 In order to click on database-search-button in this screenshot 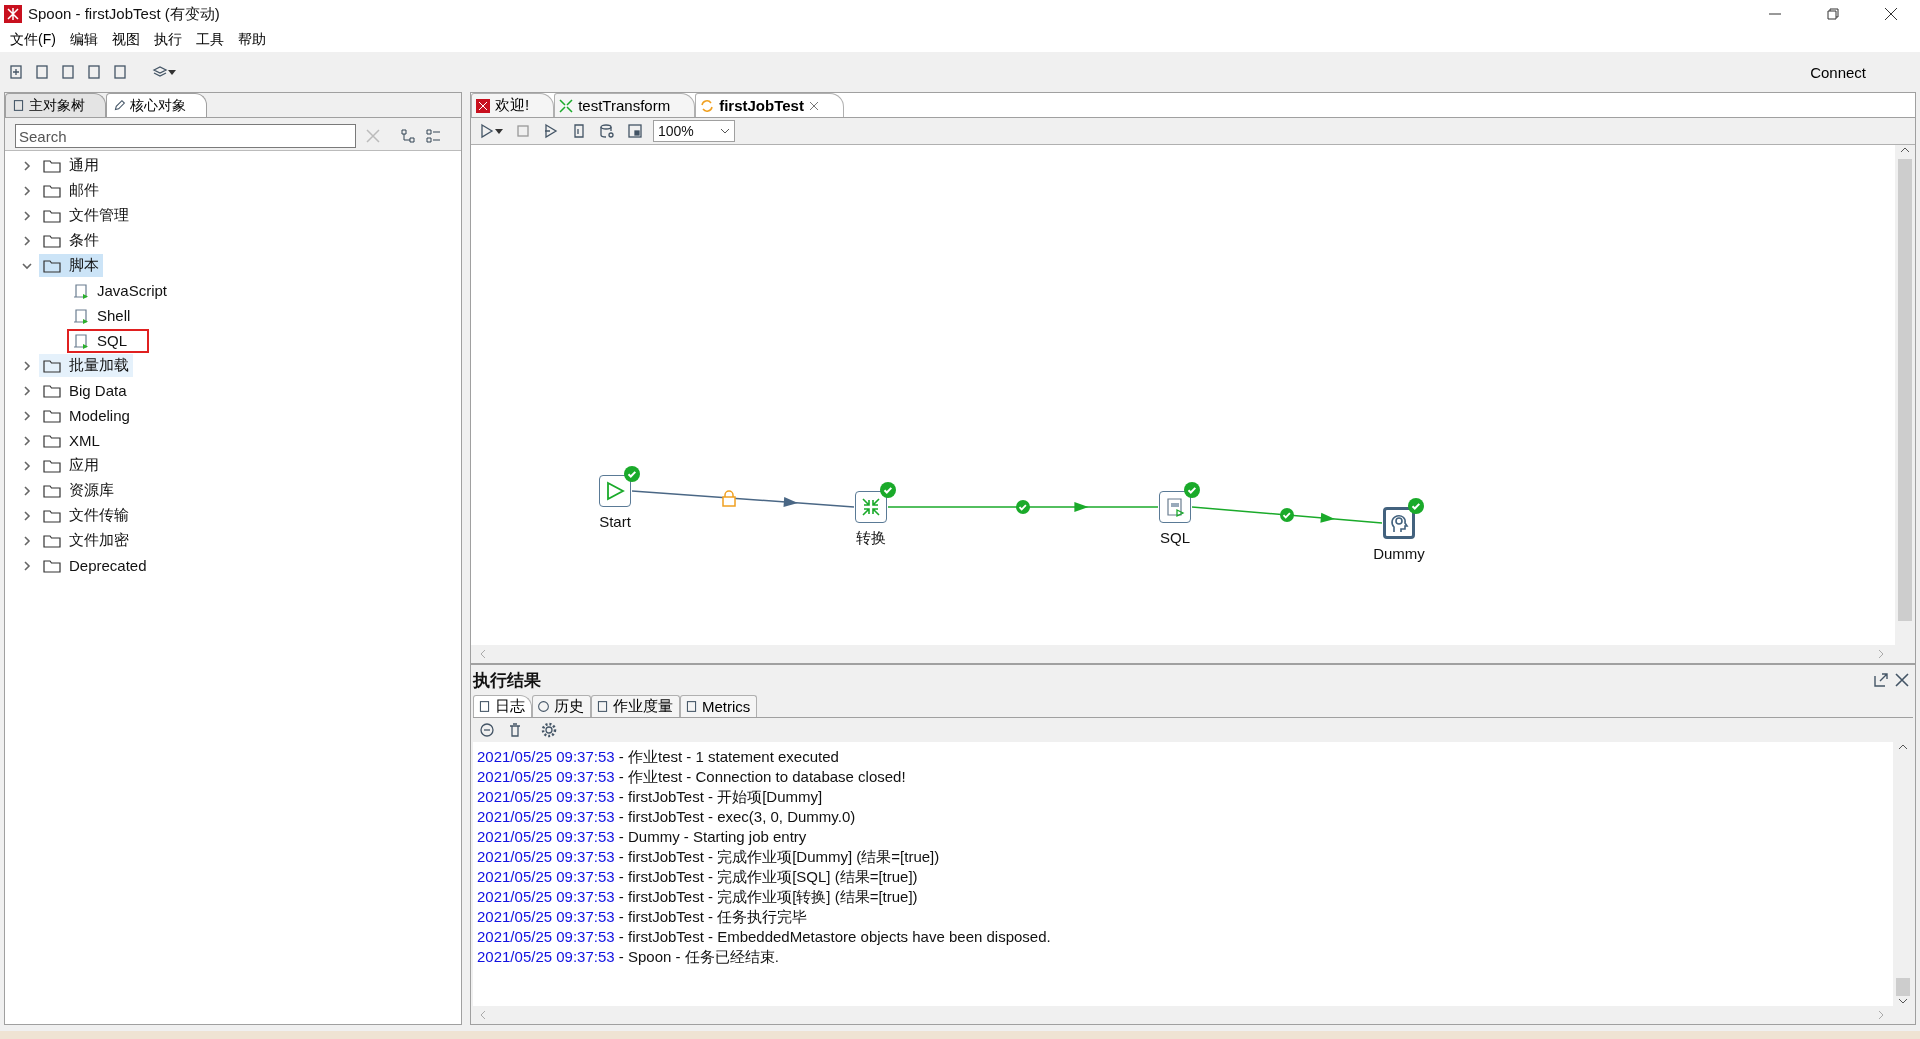, I will do `click(607, 131)`.